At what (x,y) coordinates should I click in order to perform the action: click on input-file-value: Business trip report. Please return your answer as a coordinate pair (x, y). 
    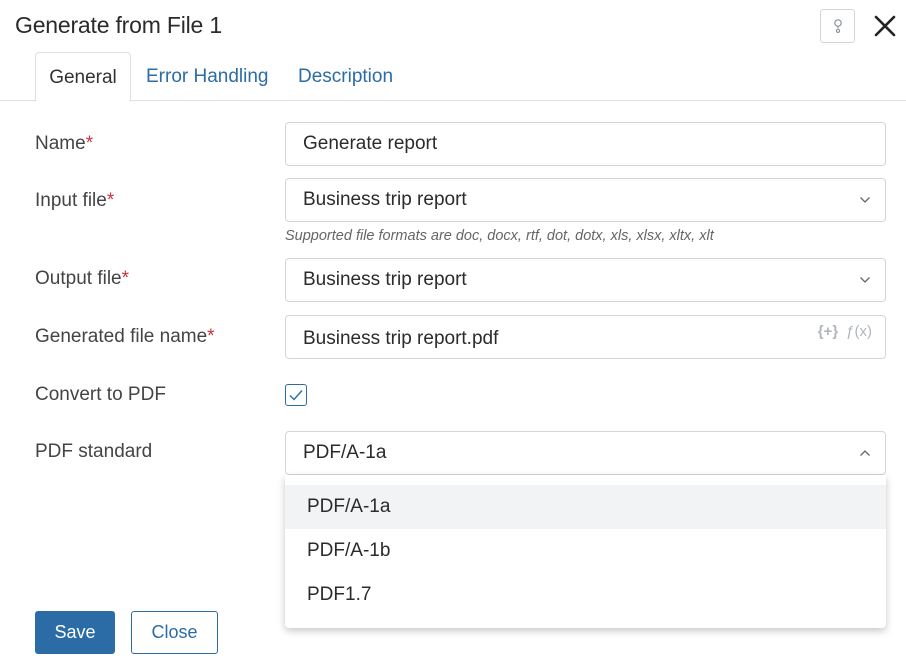
    Looking at the image, I should click on (385, 199).